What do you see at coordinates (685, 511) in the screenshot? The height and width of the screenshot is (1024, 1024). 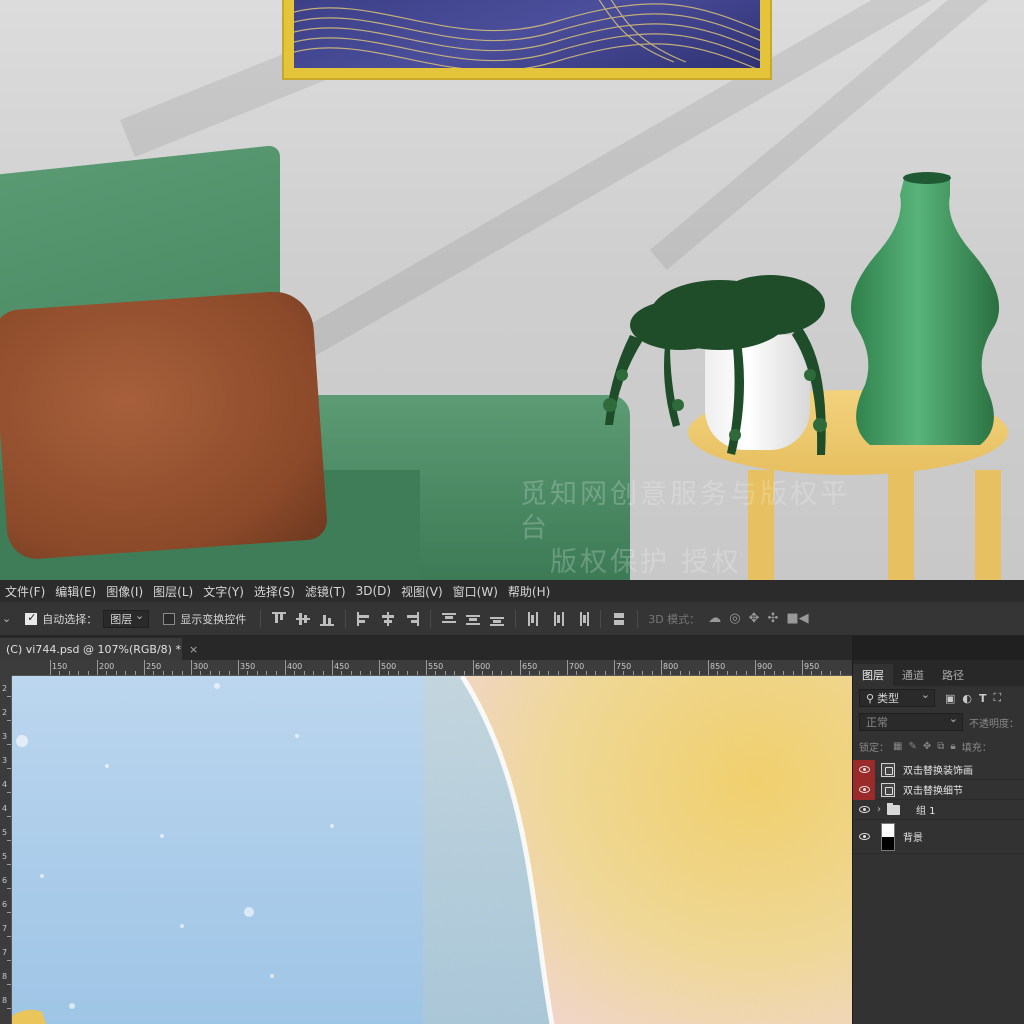 I see `watermark-line: 觅知网创意服务与版权平台` at bounding box center [685, 511].